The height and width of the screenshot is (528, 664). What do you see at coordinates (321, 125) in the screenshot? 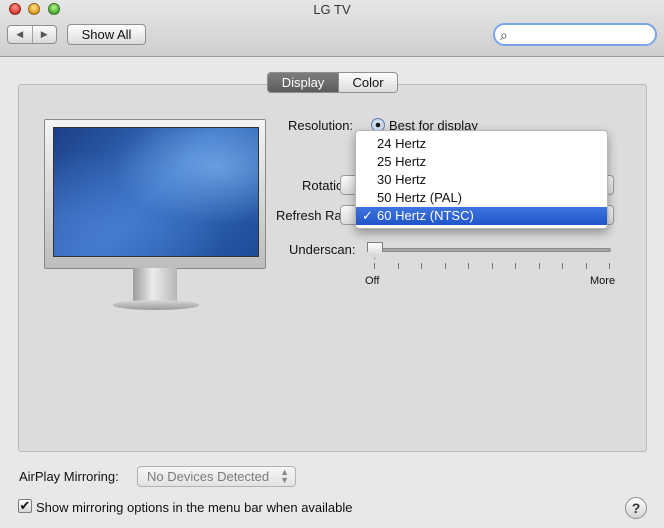
I see `resolution-label: Resolution:` at bounding box center [321, 125].